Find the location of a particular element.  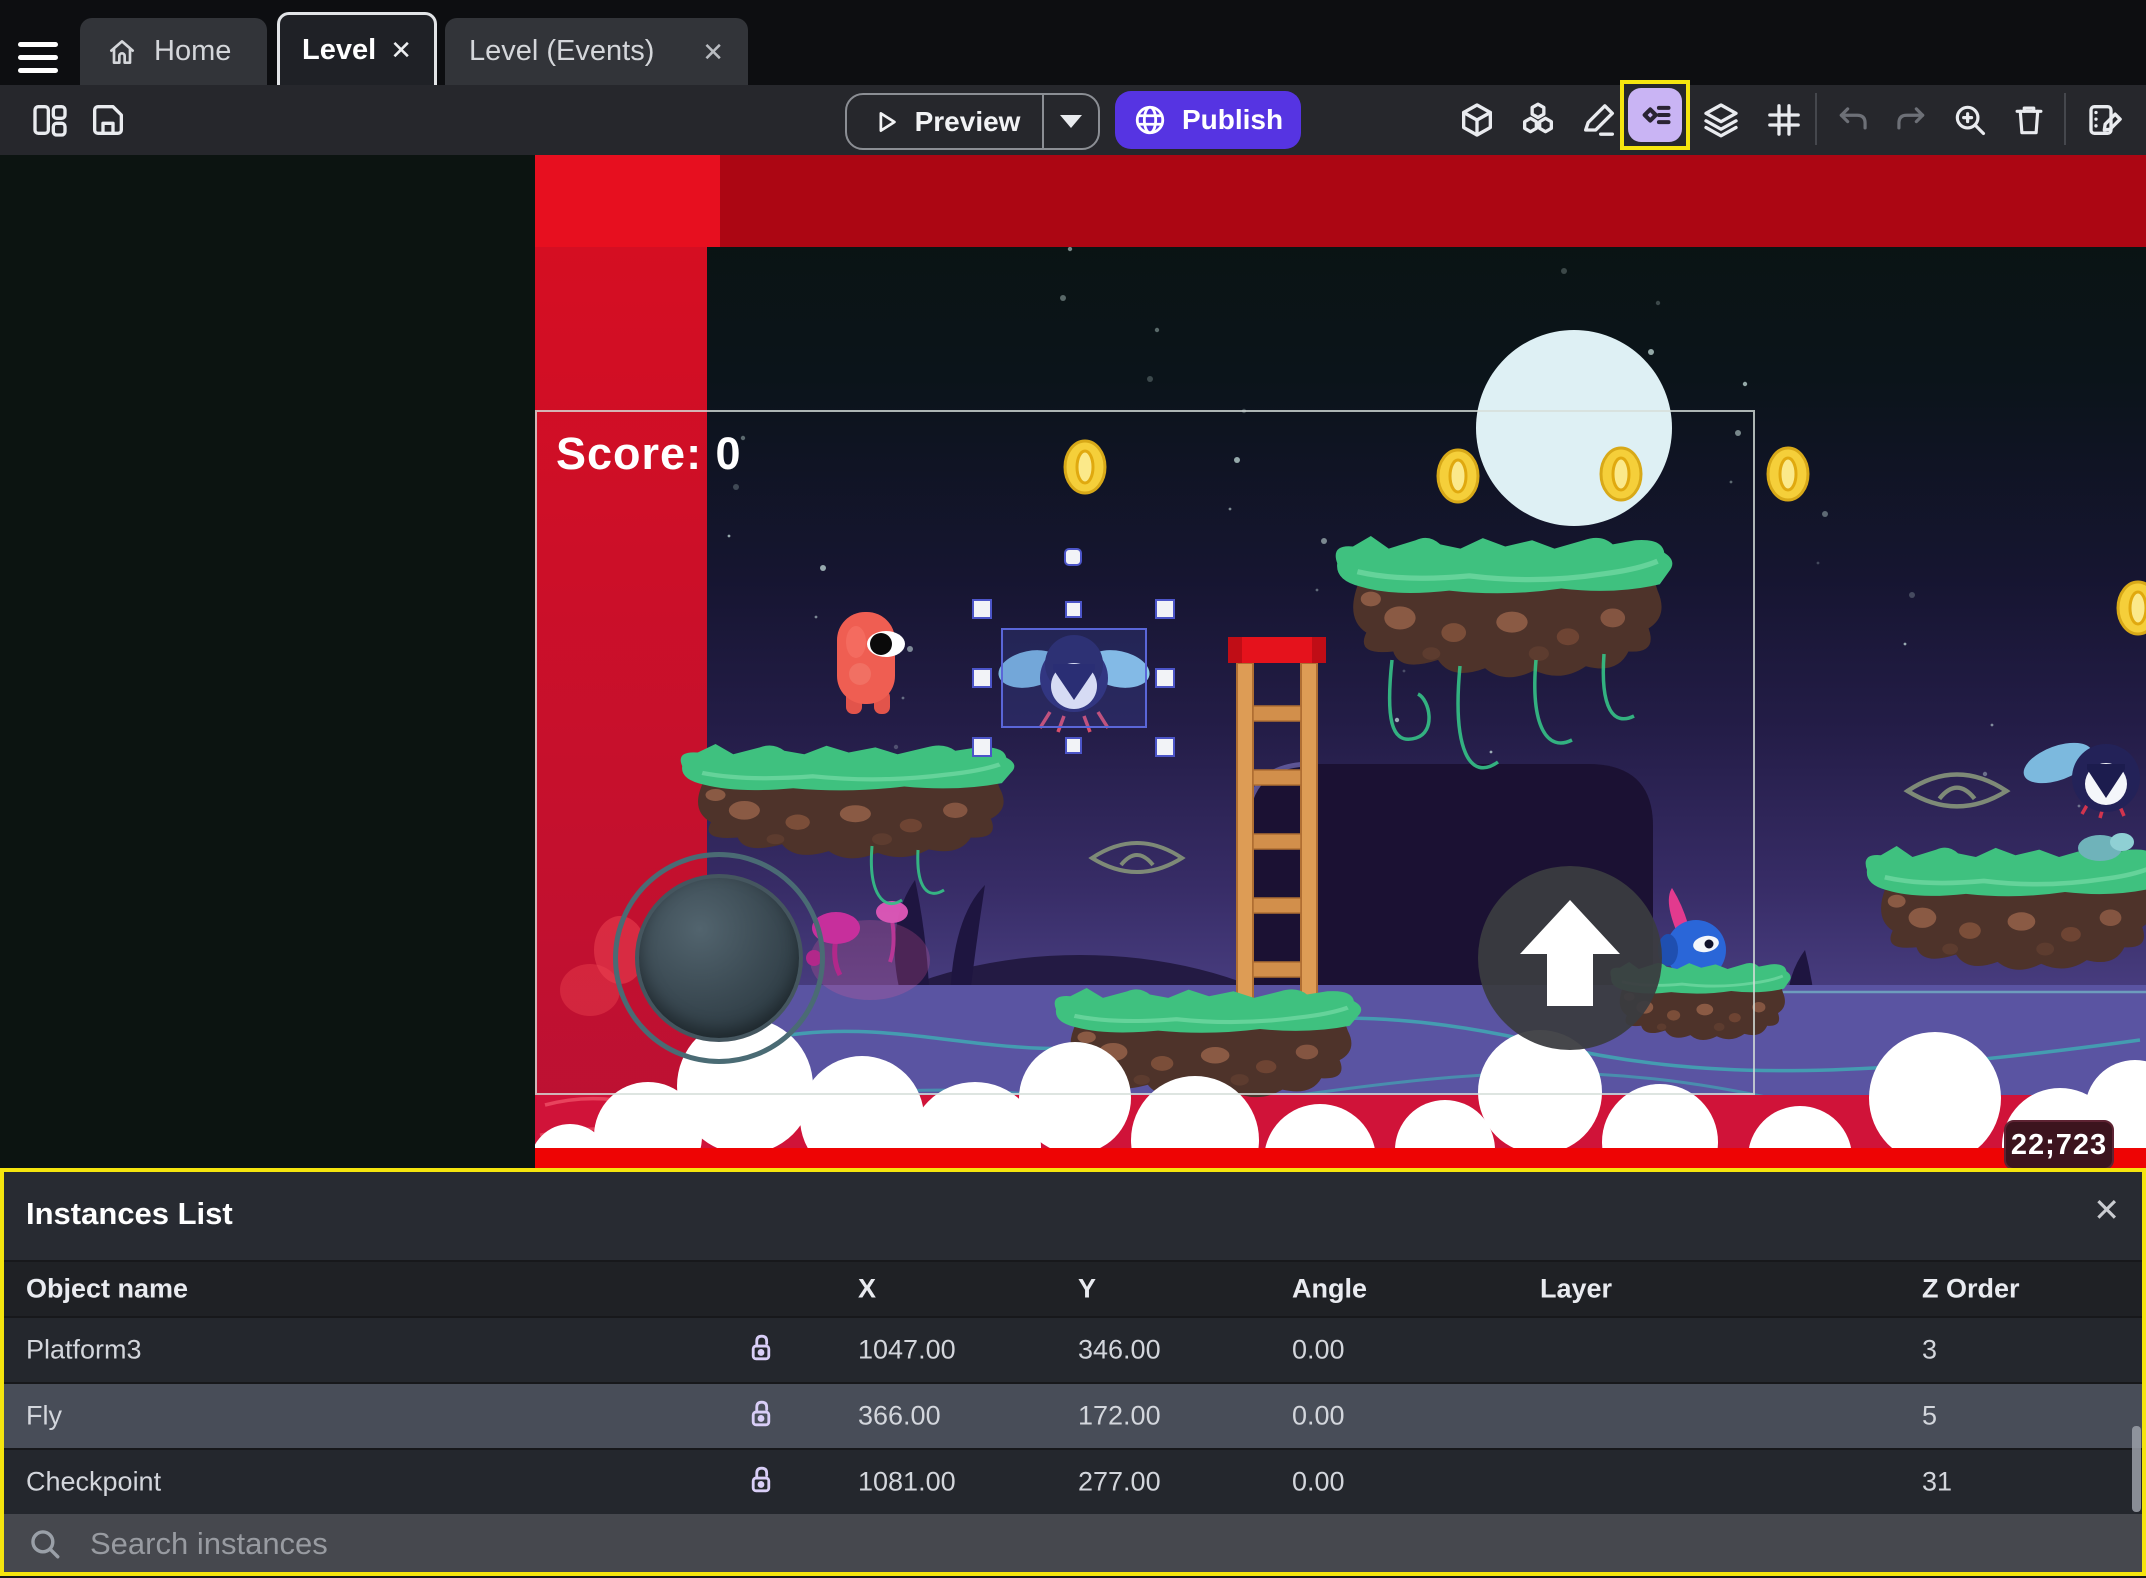

chevron-down-icon is located at coordinates (1071, 121).